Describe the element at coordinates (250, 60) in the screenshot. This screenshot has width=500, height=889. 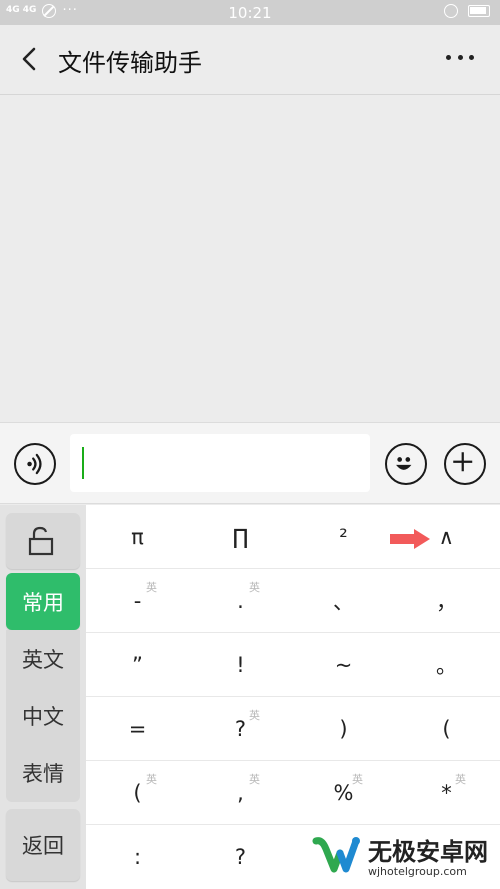
I see `title-bar: 文件传输助手` at that location.